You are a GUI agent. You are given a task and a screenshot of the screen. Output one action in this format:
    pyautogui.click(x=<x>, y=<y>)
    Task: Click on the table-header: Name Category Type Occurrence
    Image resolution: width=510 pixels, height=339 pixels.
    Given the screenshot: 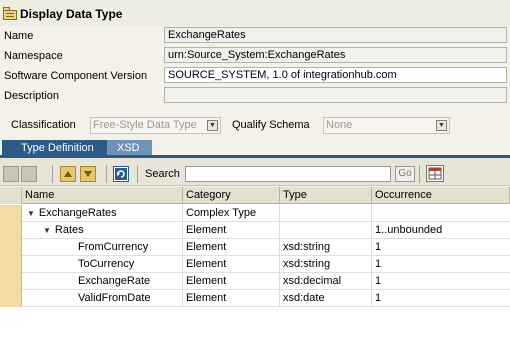 What is the action you would take?
    pyautogui.click(x=255, y=195)
    